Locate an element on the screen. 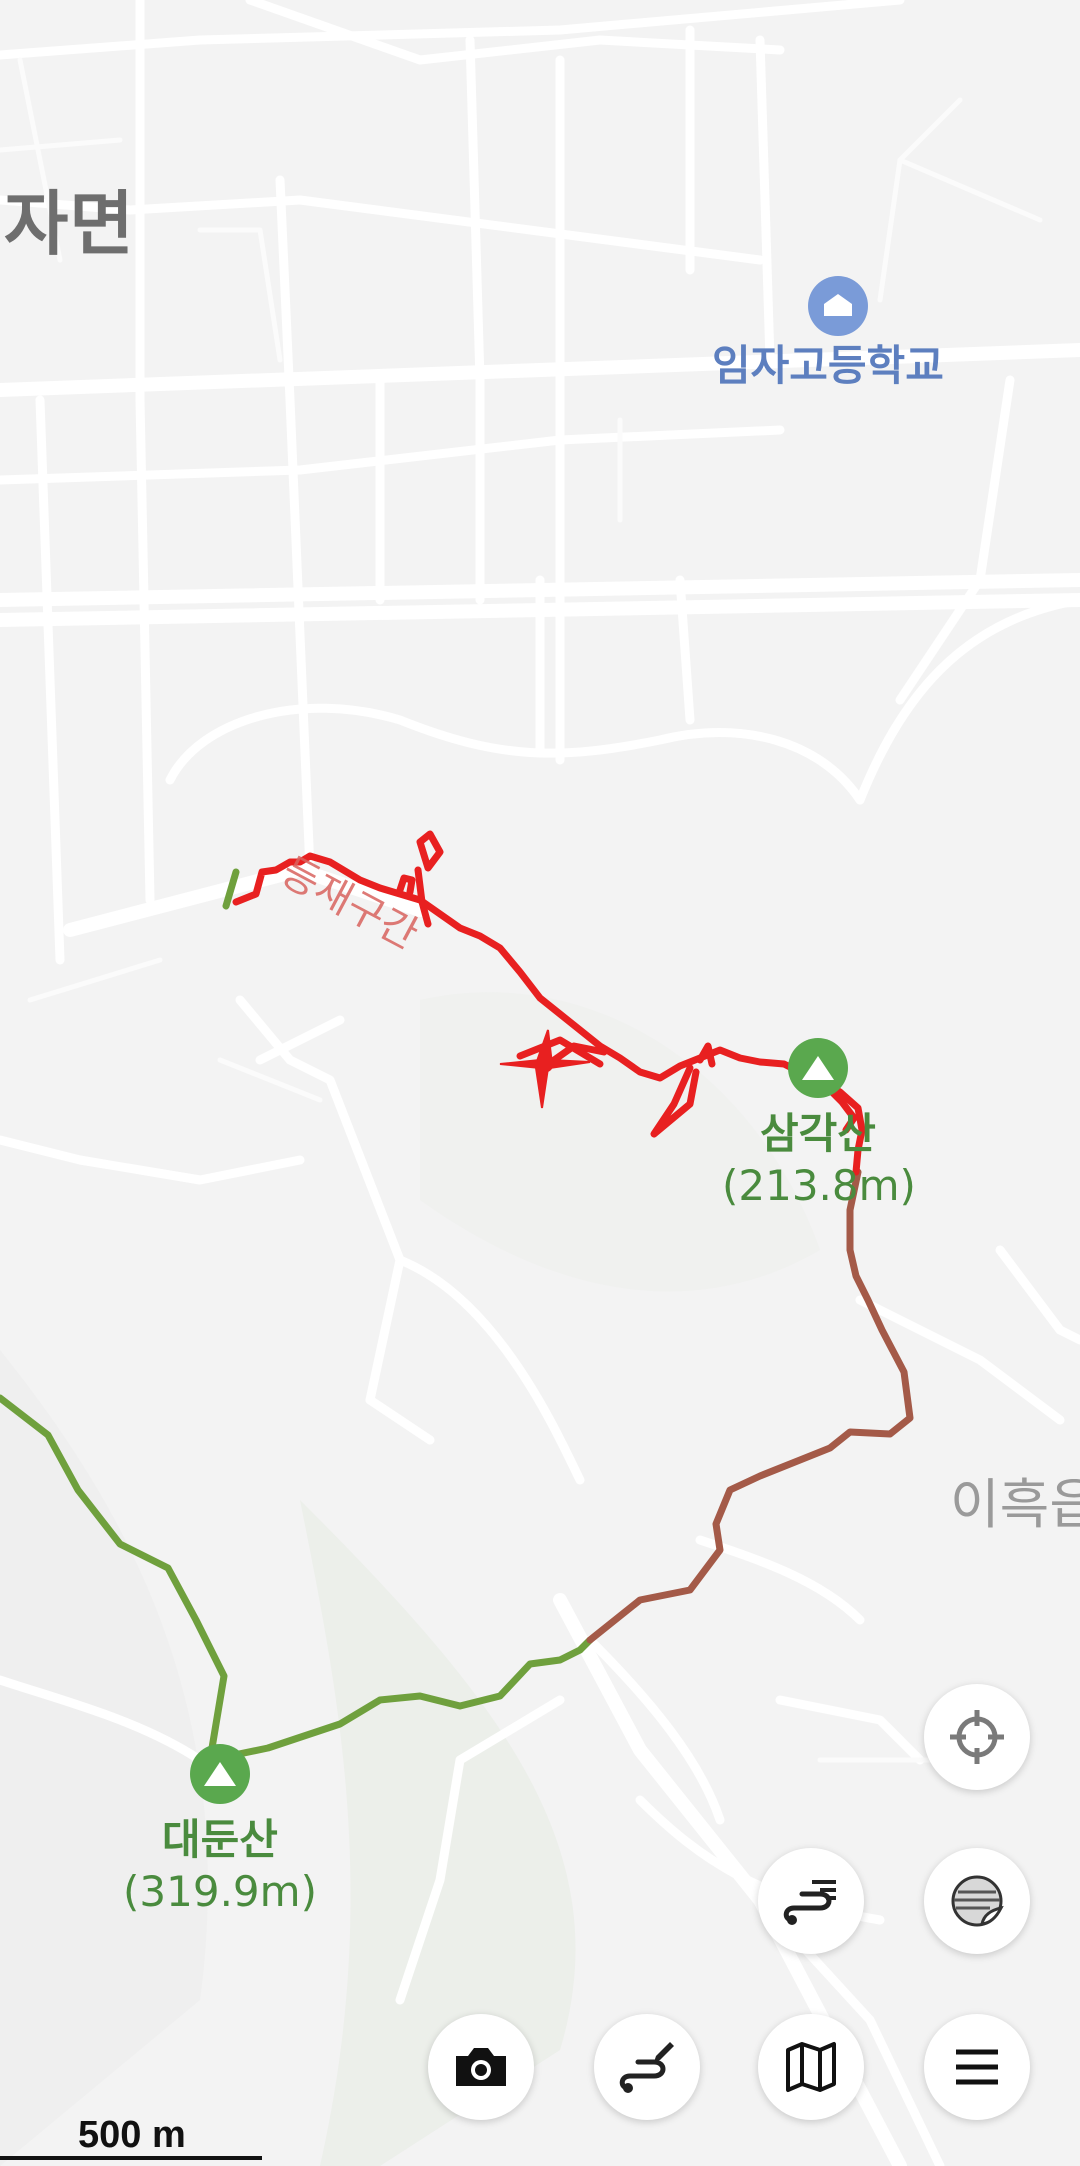 The width and height of the screenshot is (1080, 2166). layers-button is located at coordinates (977, 1901).